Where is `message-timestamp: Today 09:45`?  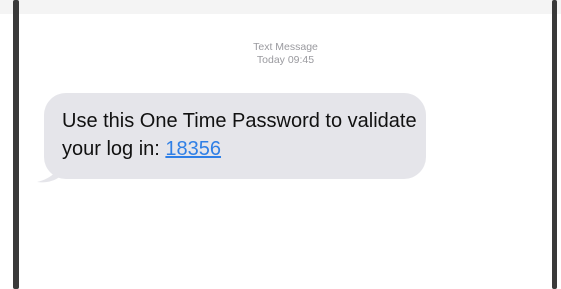
message-timestamp: Today 09:45 is located at coordinates (285, 60).